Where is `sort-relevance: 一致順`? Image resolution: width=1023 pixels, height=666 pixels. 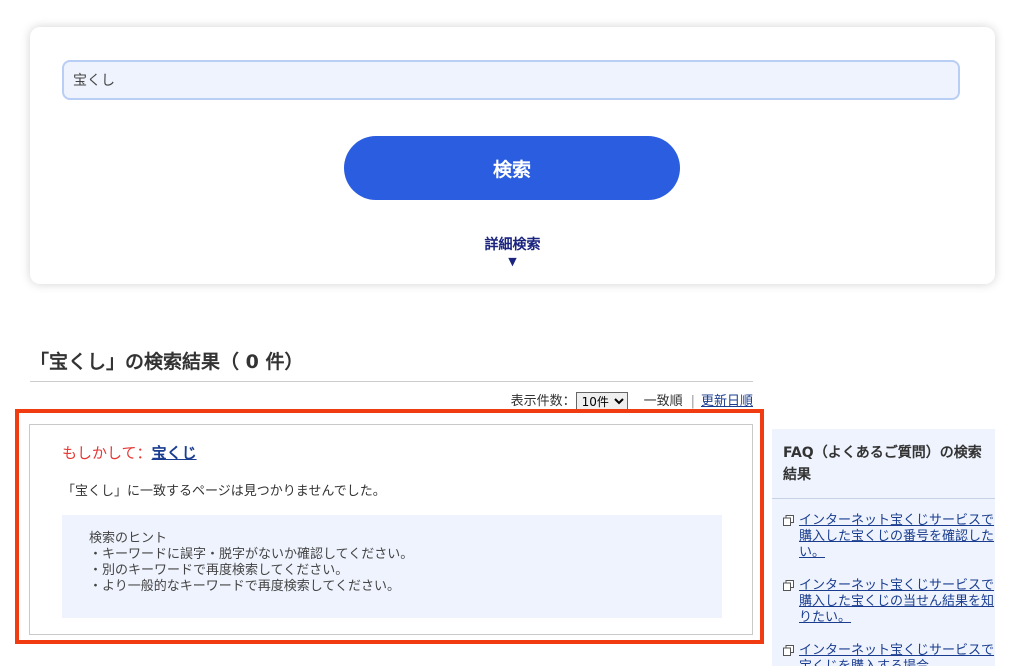 sort-relevance: 一致順 is located at coordinates (663, 401).